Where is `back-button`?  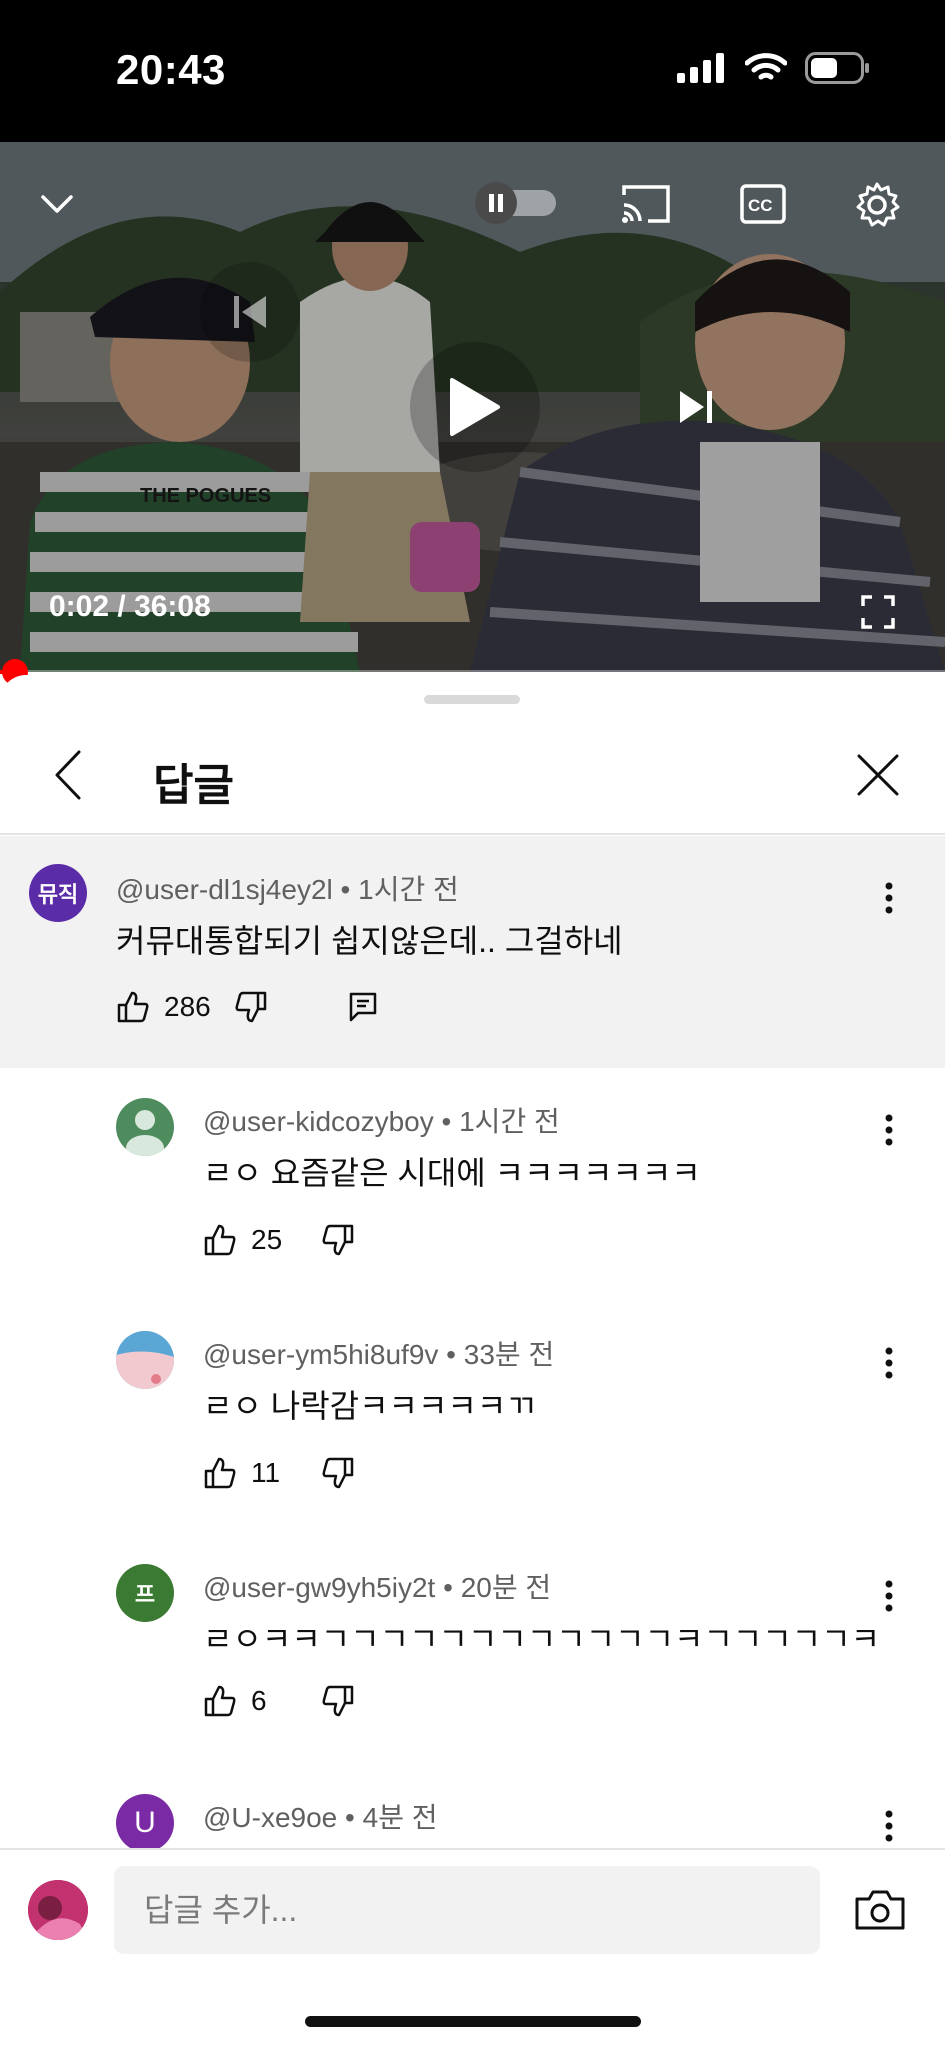
back-button is located at coordinates (68, 775).